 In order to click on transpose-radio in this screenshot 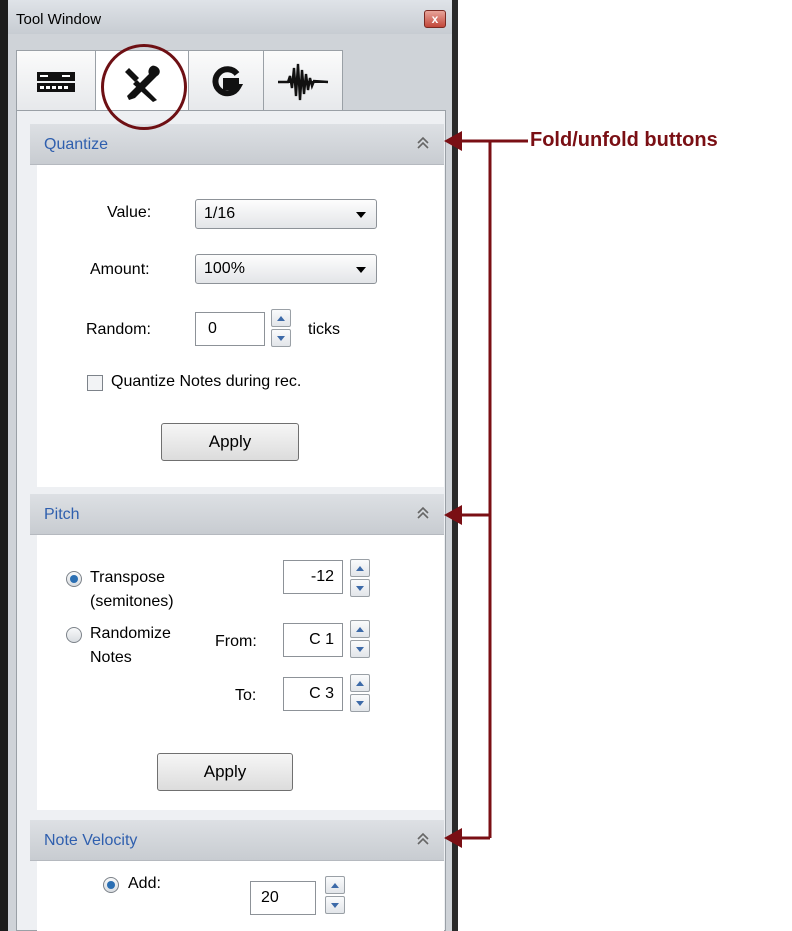, I will do `click(74, 579)`.